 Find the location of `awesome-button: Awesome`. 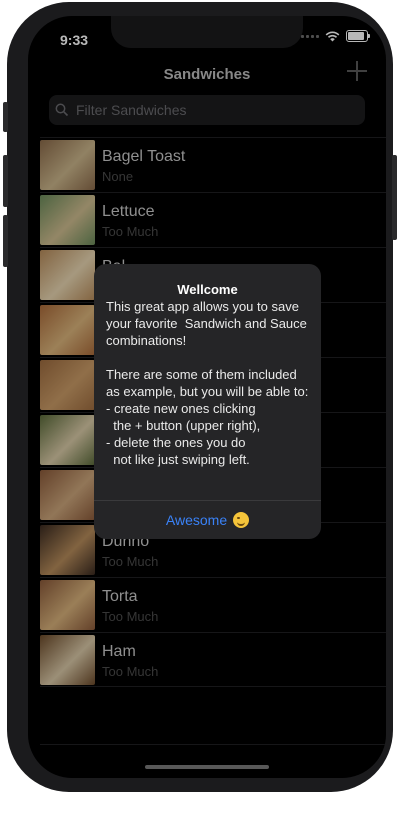

awesome-button: Awesome is located at coordinates (207, 520).